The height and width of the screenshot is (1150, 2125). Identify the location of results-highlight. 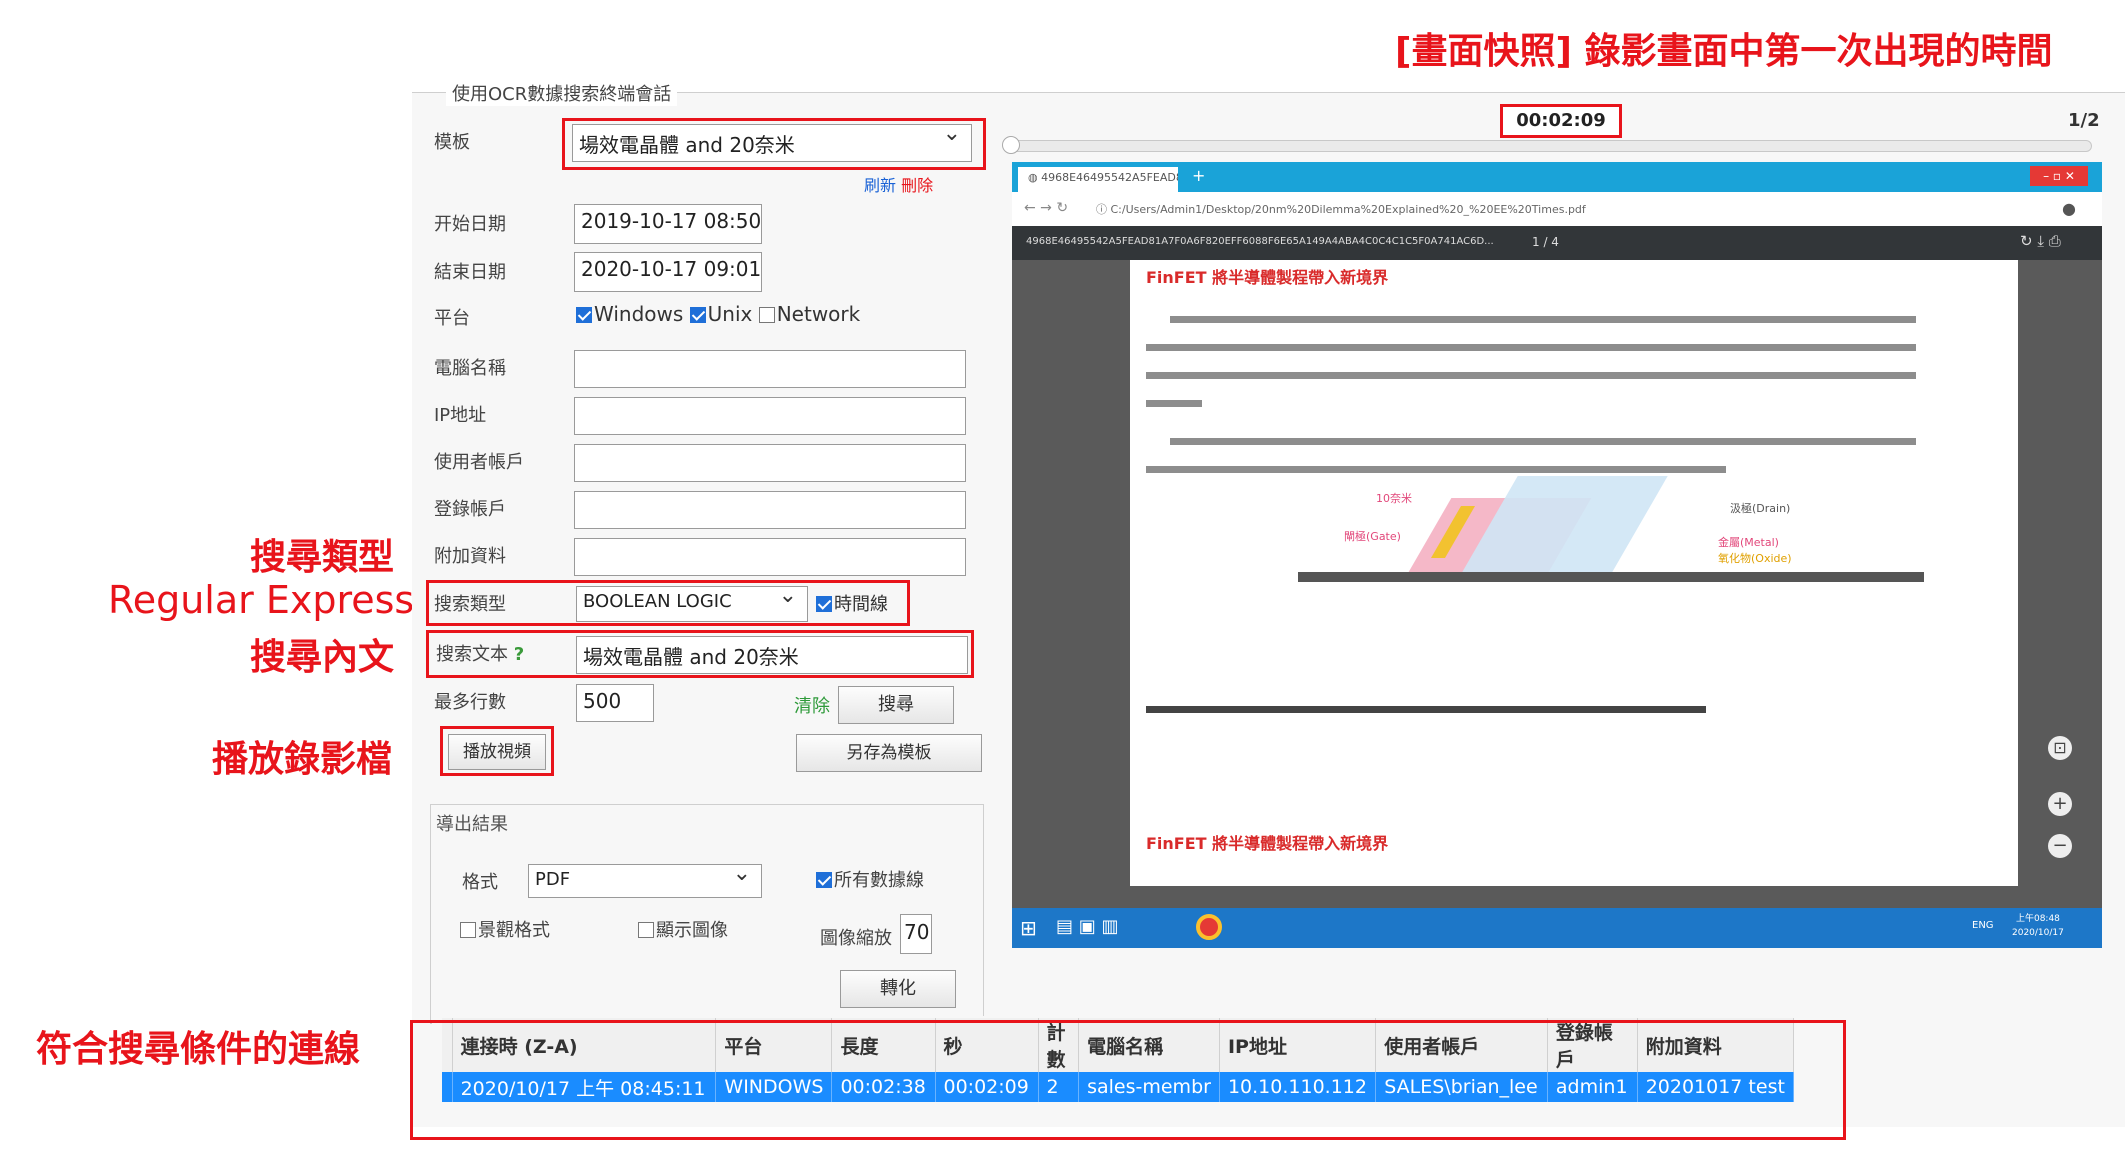
(1128, 1080).